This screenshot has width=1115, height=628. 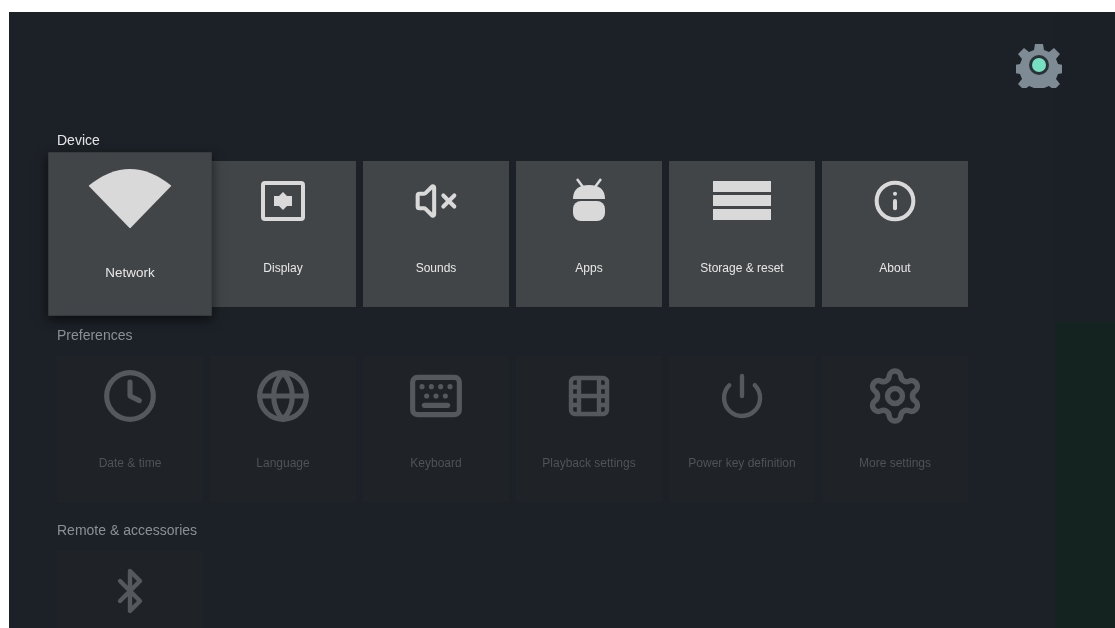 What do you see at coordinates (1039, 65) in the screenshot?
I see `settings-icon` at bounding box center [1039, 65].